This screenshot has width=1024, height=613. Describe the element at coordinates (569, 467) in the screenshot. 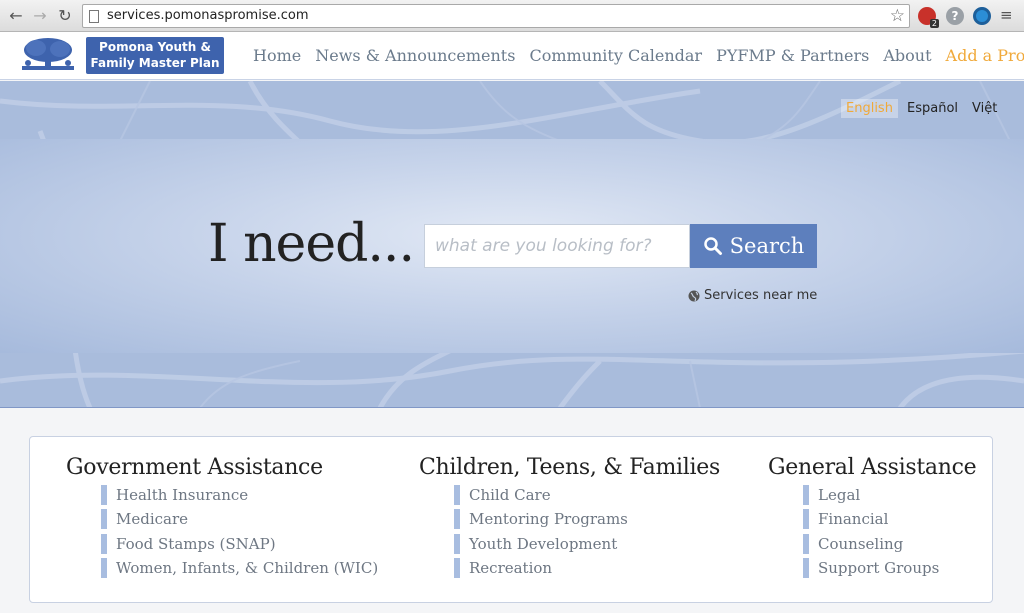

I see `category-title: Children, Teens, & Families` at that location.